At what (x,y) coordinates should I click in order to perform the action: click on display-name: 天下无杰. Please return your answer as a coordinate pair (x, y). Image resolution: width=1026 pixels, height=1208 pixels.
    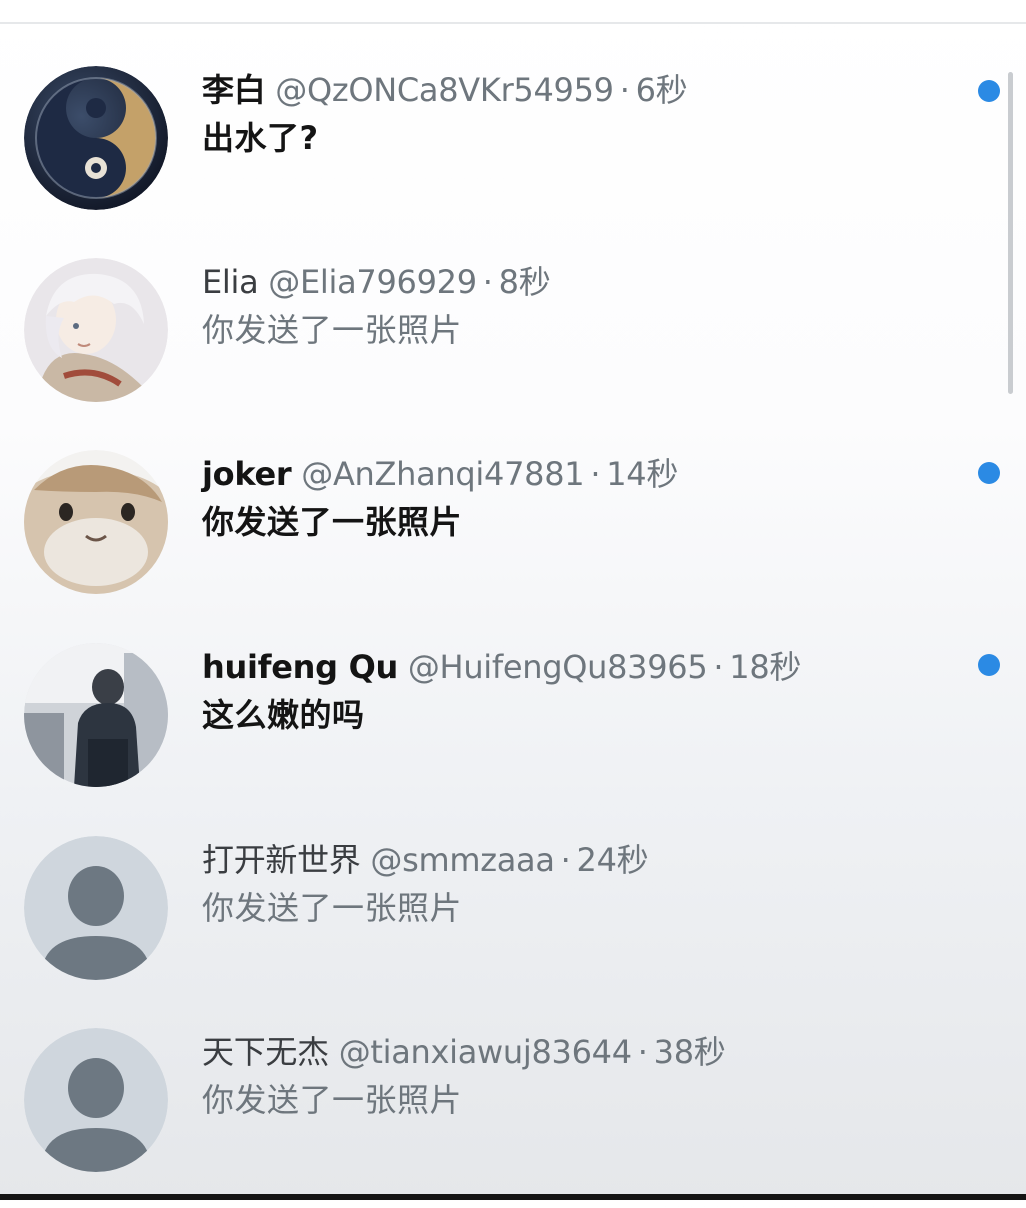
    Looking at the image, I should click on (265, 1052).